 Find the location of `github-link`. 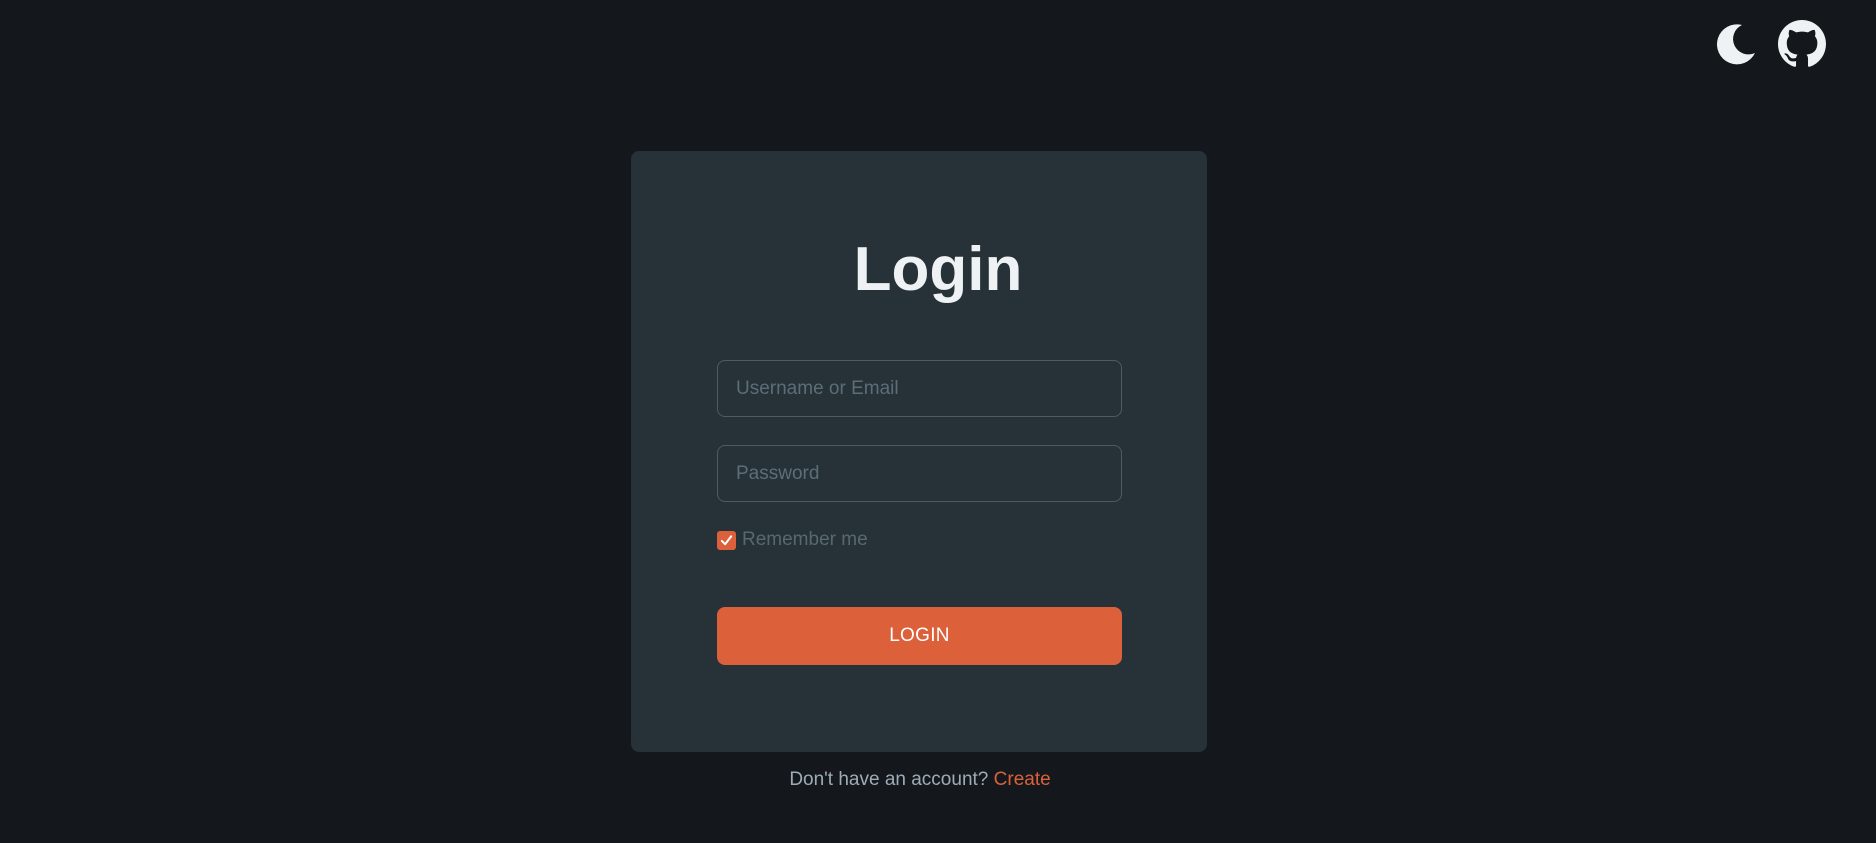

github-link is located at coordinates (1802, 44).